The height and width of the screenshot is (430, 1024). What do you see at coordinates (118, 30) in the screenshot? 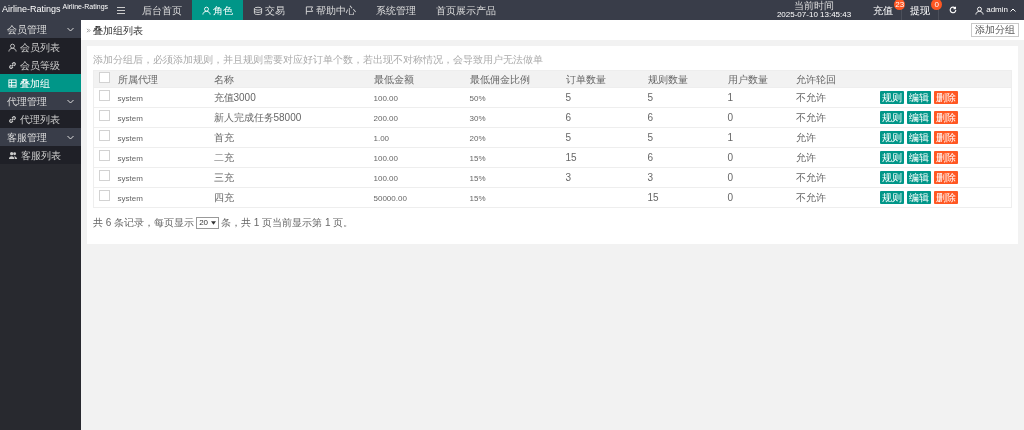
I see `breadcrumb: 叠加组列表` at bounding box center [118, 30].